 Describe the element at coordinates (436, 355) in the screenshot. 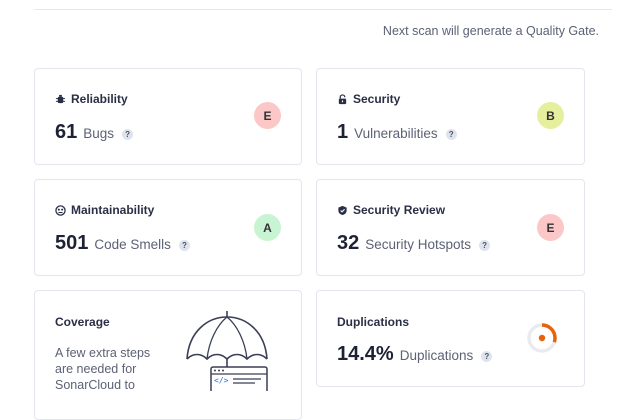

I see `duplications-label: Duplications` at that location.